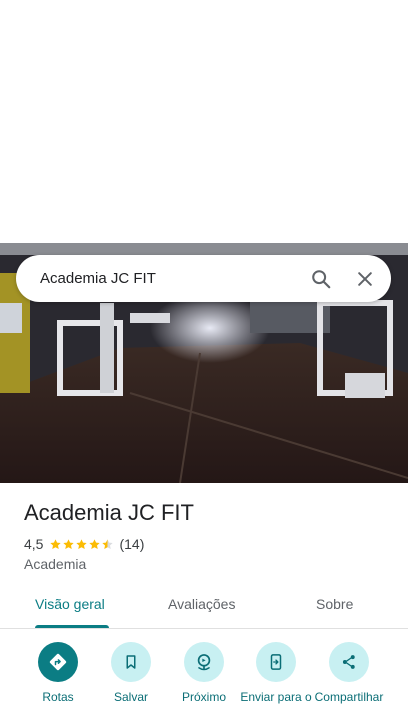 The width and height of the screenshot is (408, 726). Describe the element at coordinates (70, 604) in the screenshot. I see `tab-overview: Visão geral` at that location.